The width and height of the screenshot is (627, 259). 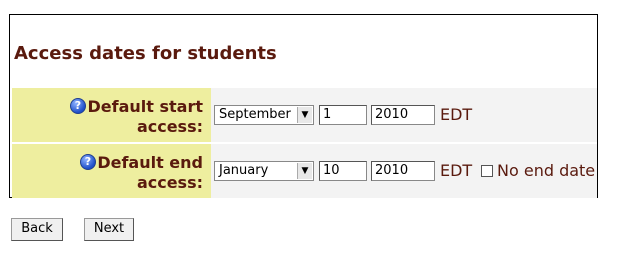 I want to click on section-title: Access dates for students, so click(x=145, y=53).